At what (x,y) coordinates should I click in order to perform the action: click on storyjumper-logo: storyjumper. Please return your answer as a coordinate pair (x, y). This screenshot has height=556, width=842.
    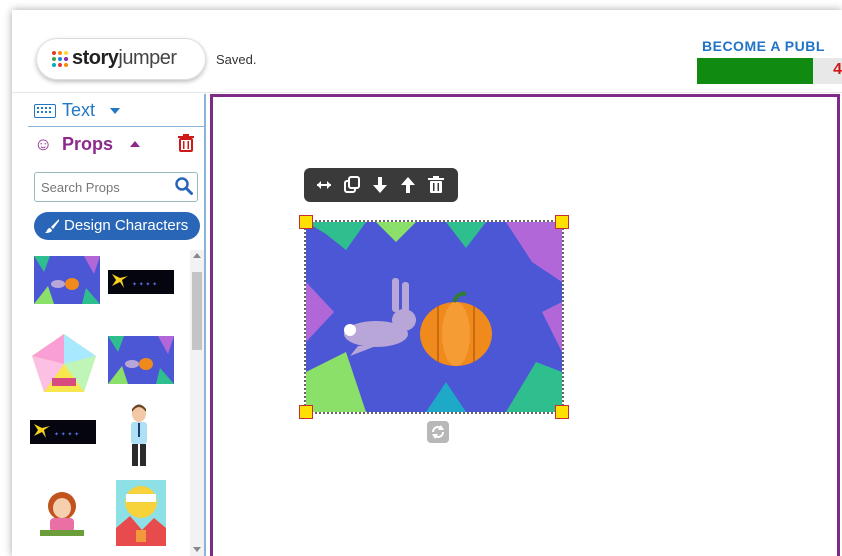
    Looking at the image, I should click on (121, 59).